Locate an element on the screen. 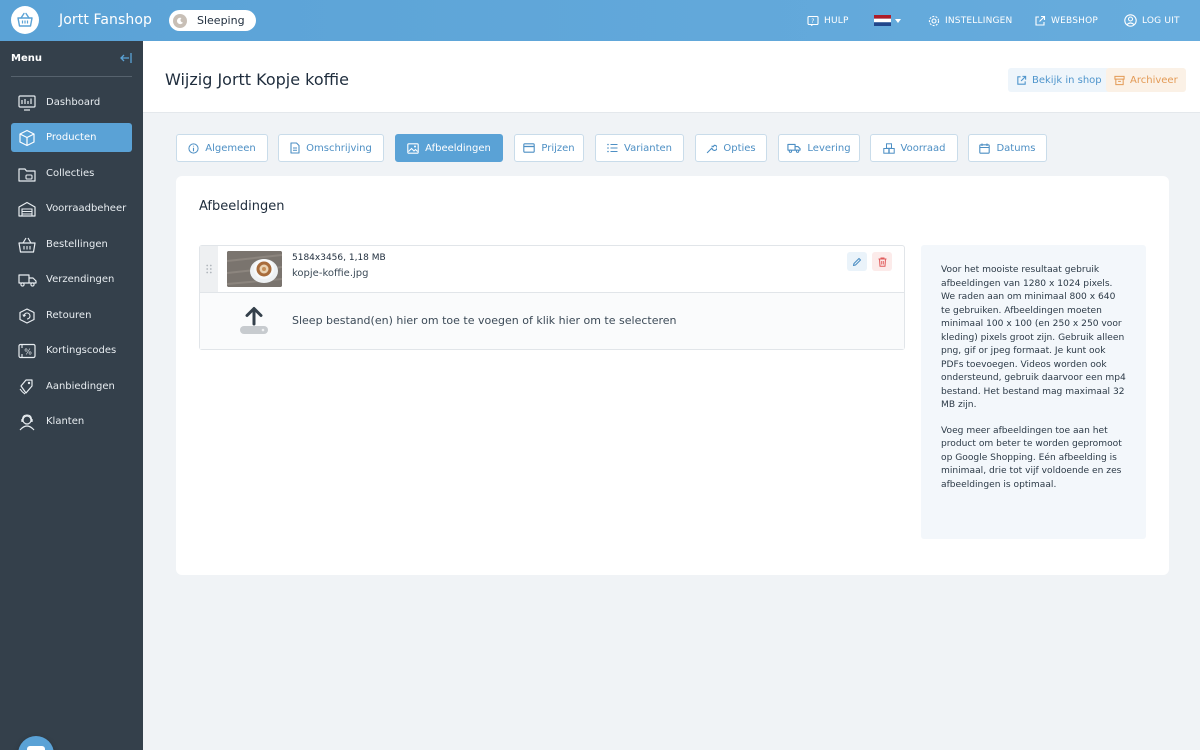 This screenshot has height=750, width=1200. trash-icon is located at coordinates (882, 262).